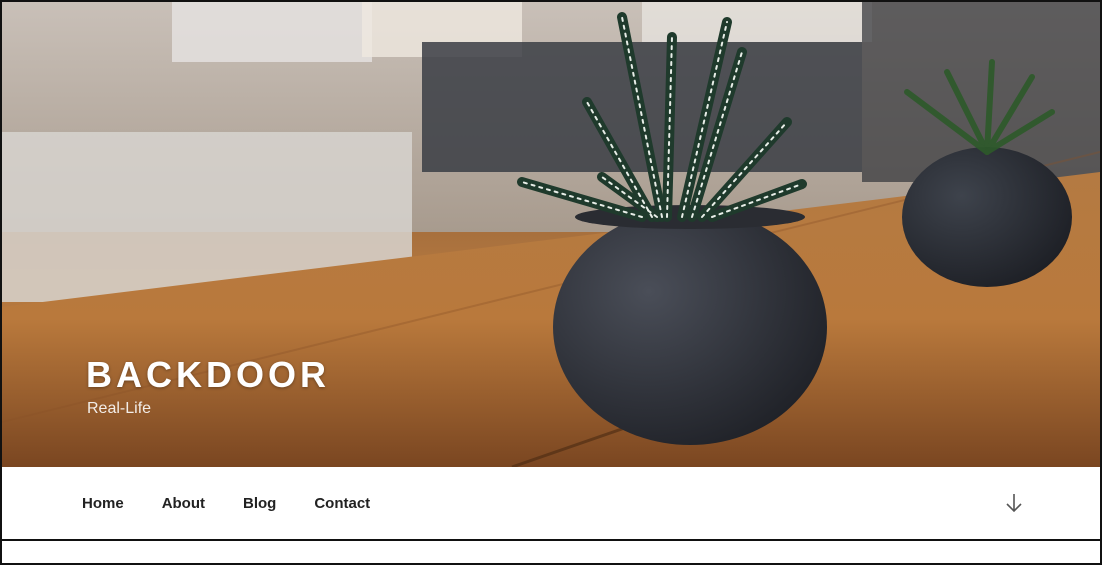 Image resolution: width=1102 pixels, height=565 pixels. I want to click on nav-menu: Home About Blog Contact, so click(245, 503).